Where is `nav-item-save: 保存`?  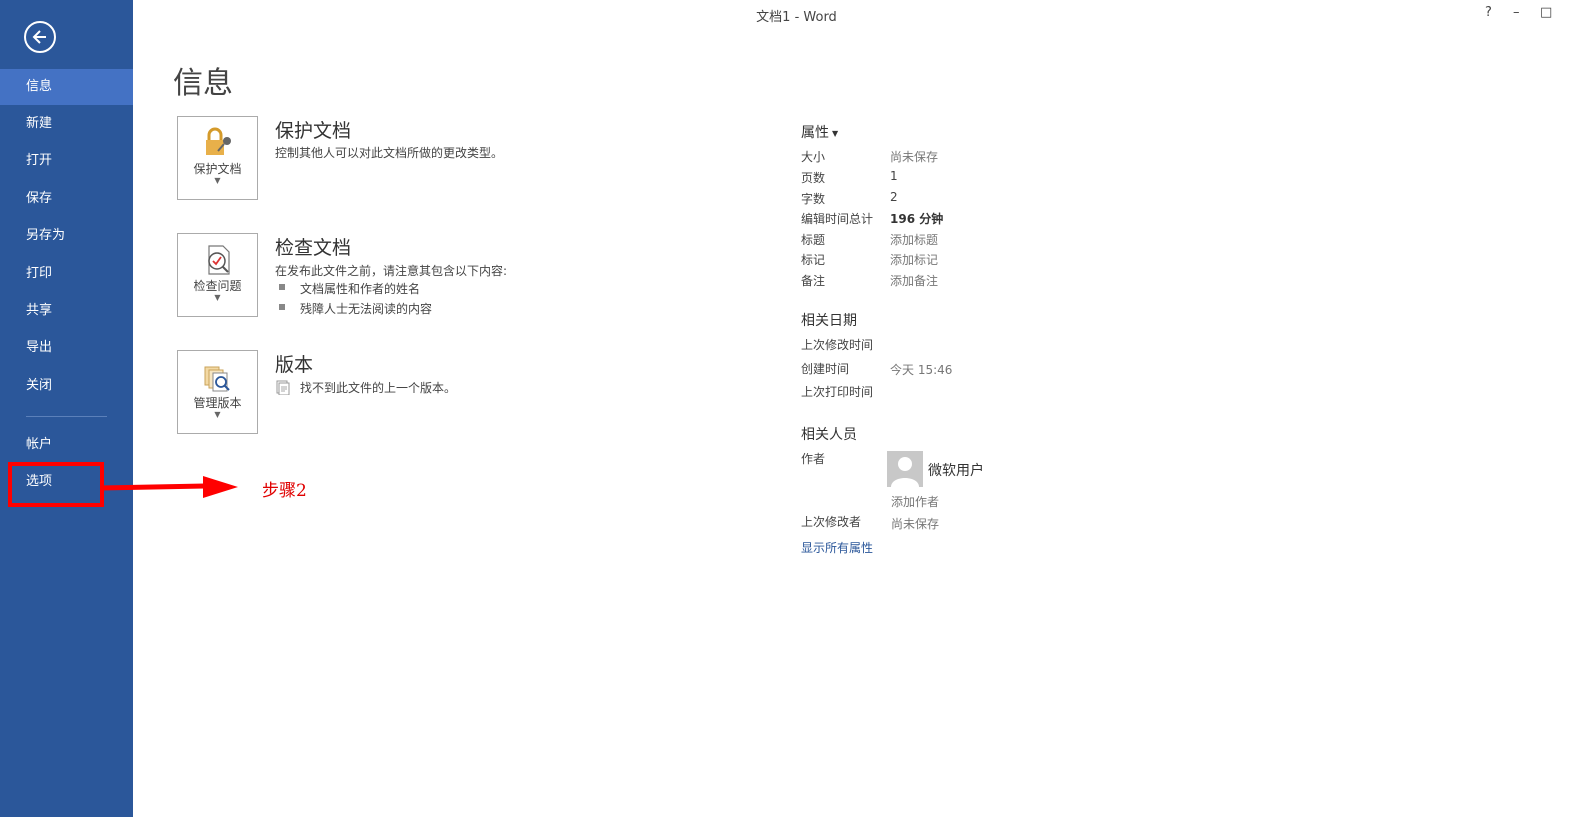 nav-item-save: 保存 is located at coordinates (66, 199).